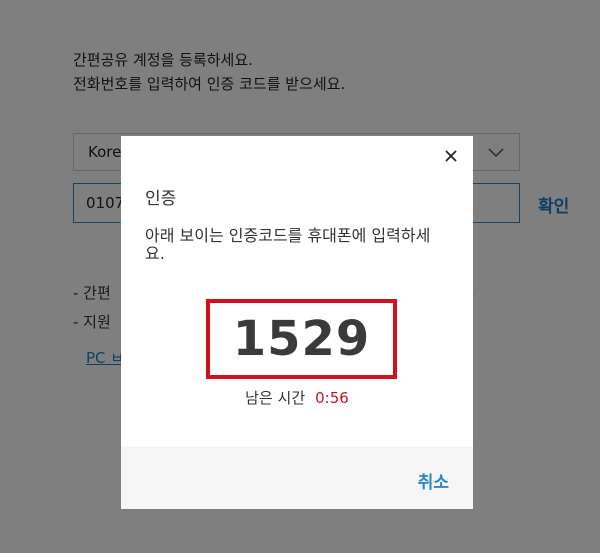 The image size is (600, 553). What do you see at coordinates (433, 480) in the screenshot?
I see `cancel-button: 취소` at bounding box center [433, 480].